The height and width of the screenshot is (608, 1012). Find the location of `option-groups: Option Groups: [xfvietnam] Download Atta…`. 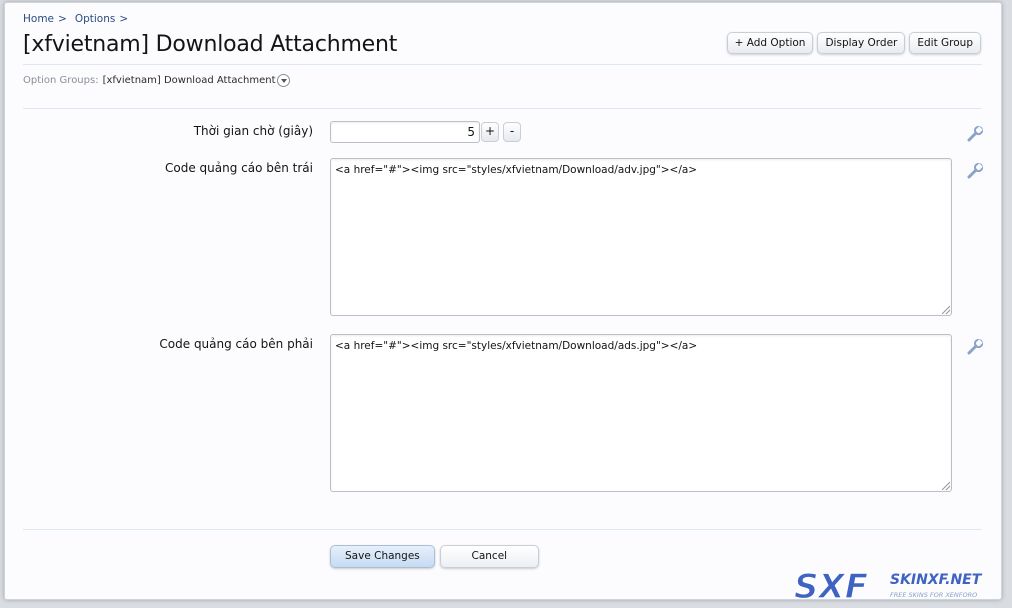

option-groups: Option Groups: [xfvietnam] Download Atta… is located at coordinates (157, 80).